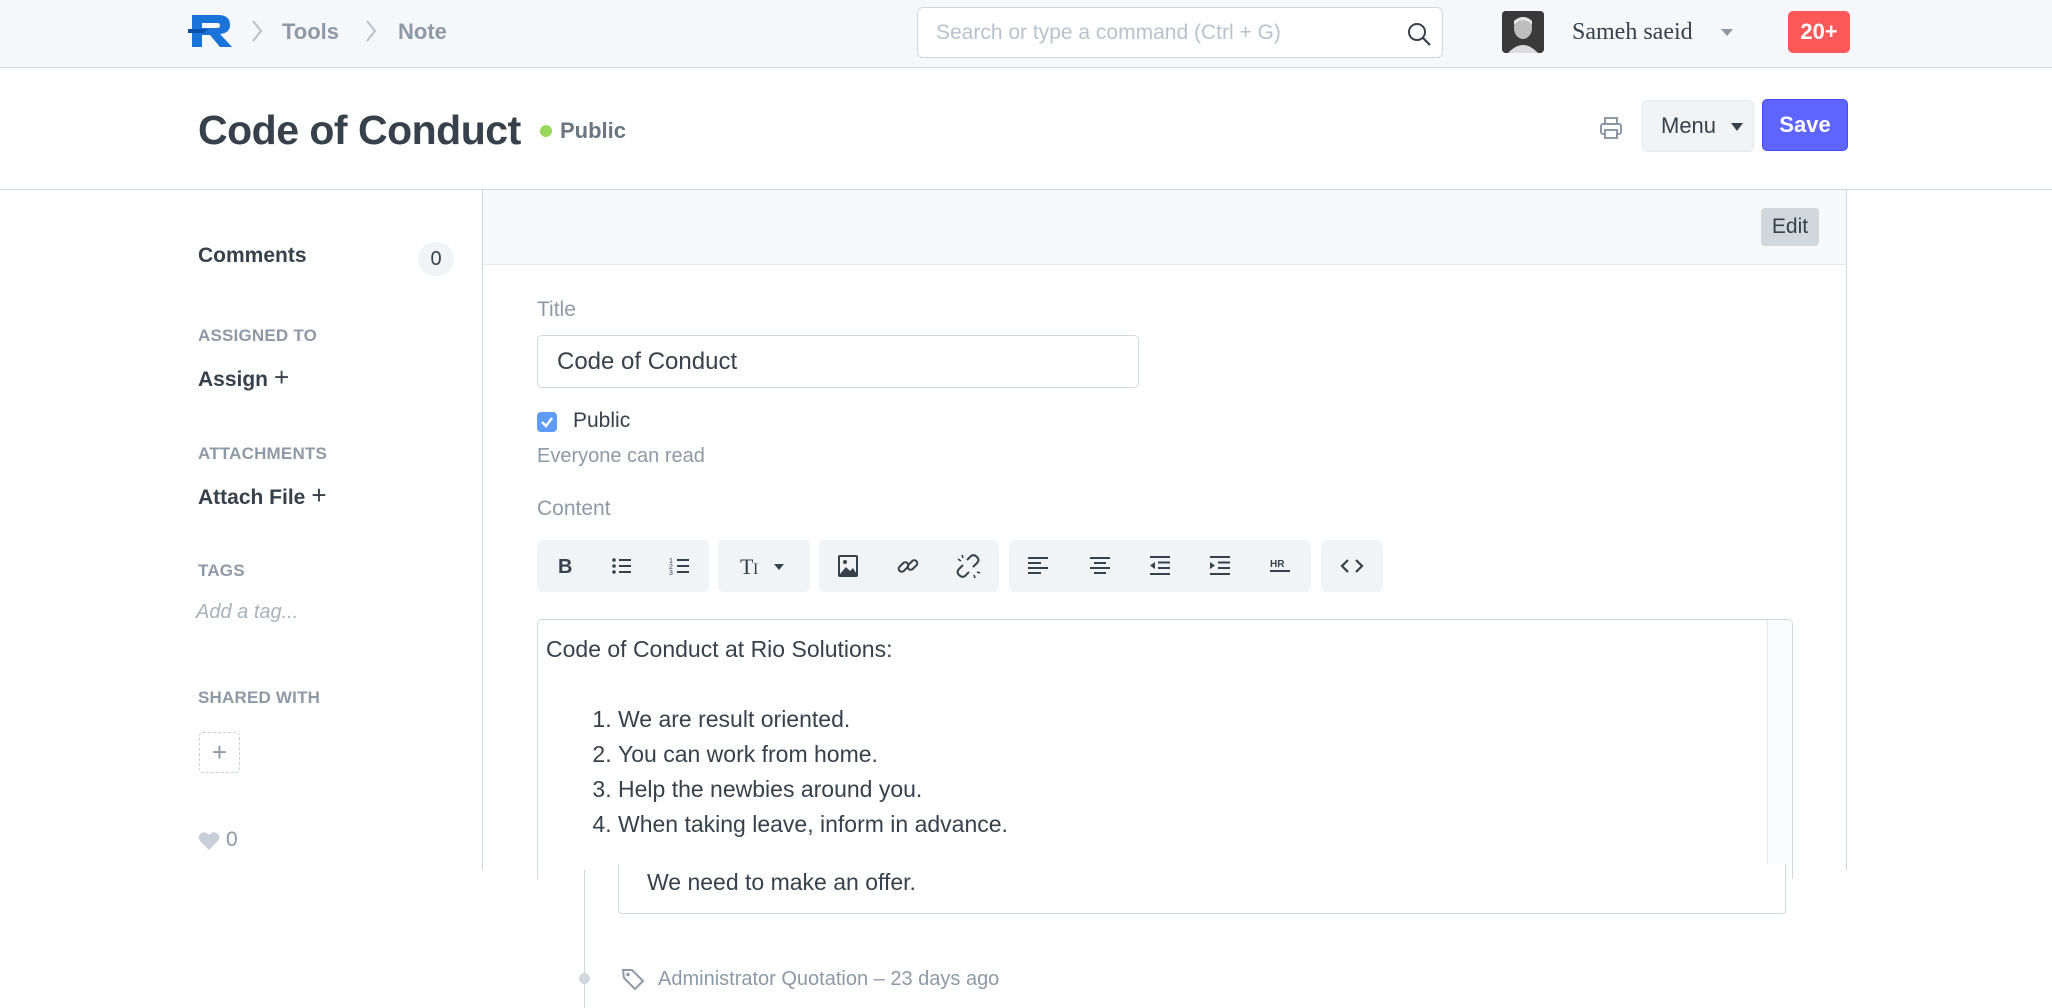 The image size is (2052, 1008). I want to click on align-center-button, so click(1100, 566).